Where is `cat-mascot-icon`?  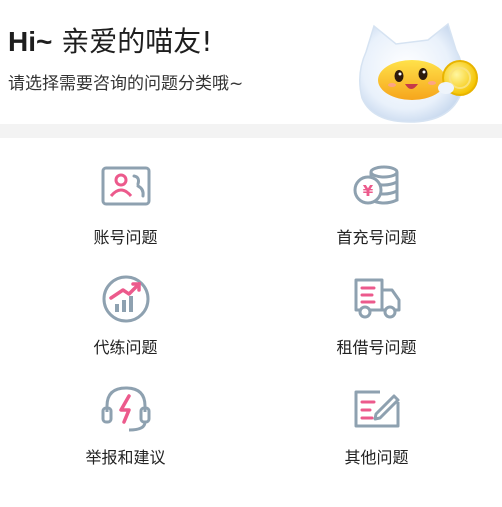
cat-mascot-icon is located at coordinates (418, 72).